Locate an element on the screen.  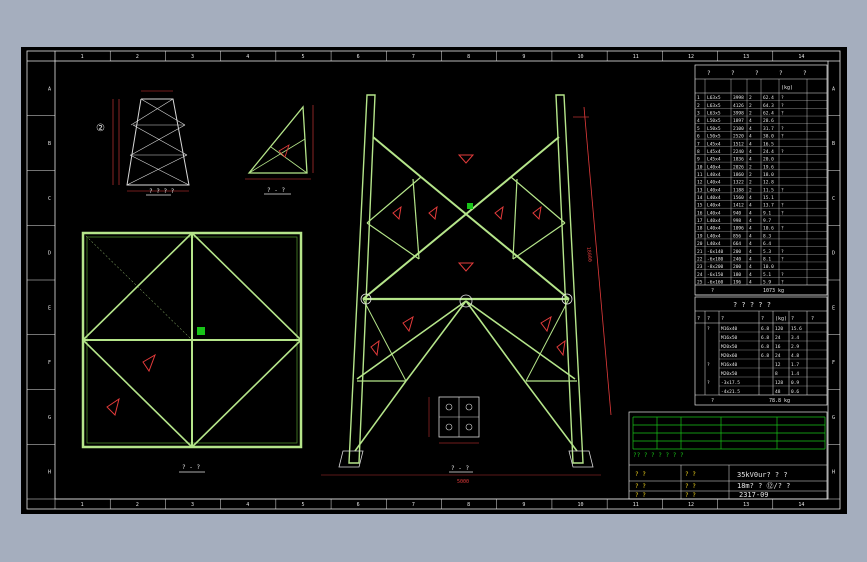
material-cell: 2520 is located at coordinates (738, 137).